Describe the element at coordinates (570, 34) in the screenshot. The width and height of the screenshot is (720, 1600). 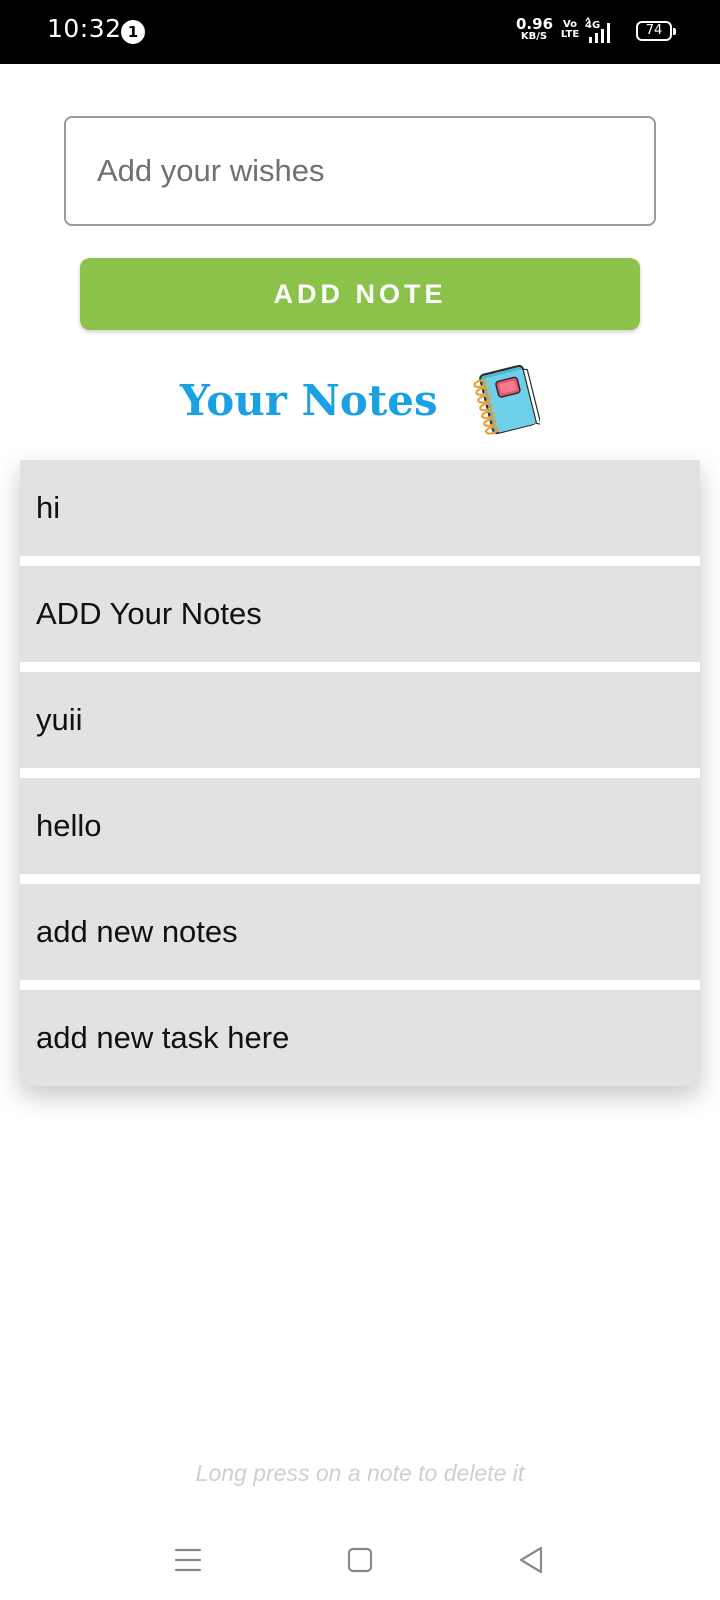
I see `volte-label-bottom: LTE` at that location.